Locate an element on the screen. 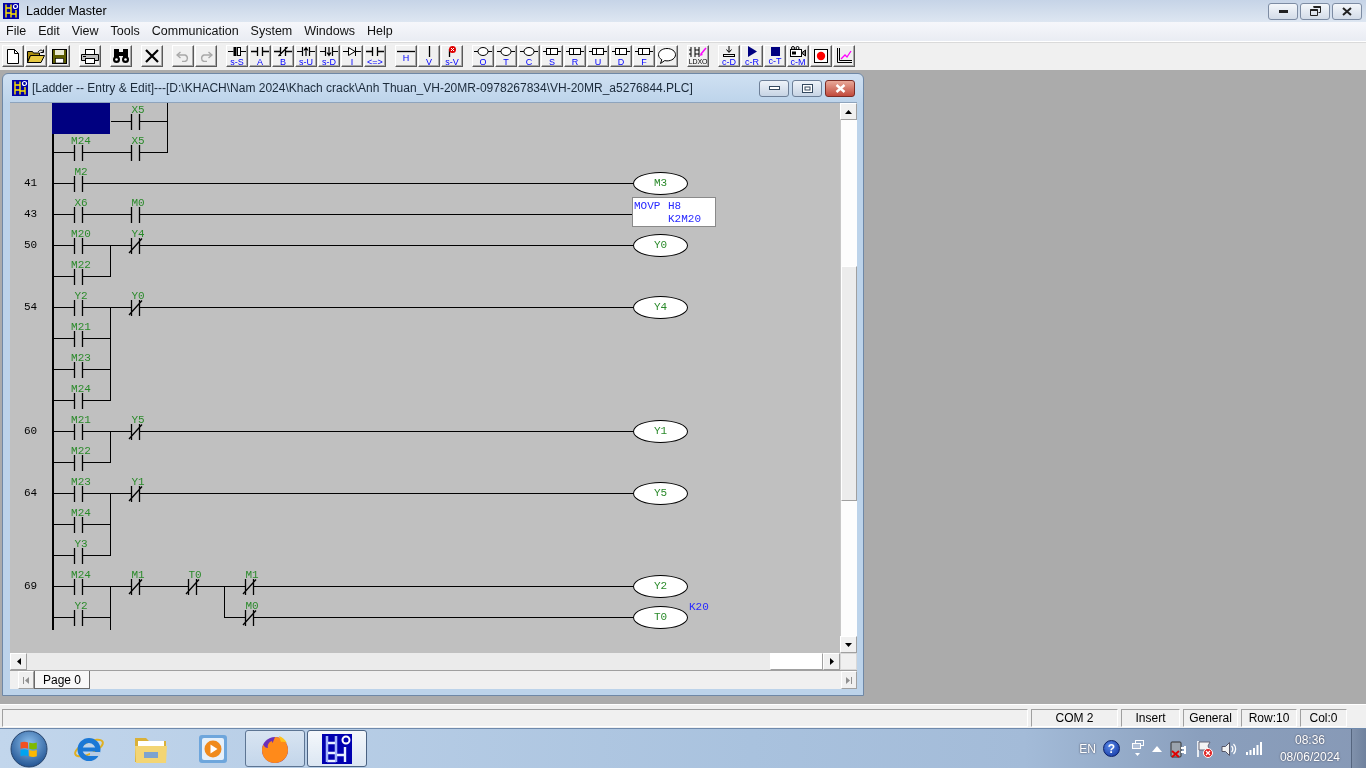 The image size is (1366, 768). horizontal-line-icon is located at coordinates (406, 51).